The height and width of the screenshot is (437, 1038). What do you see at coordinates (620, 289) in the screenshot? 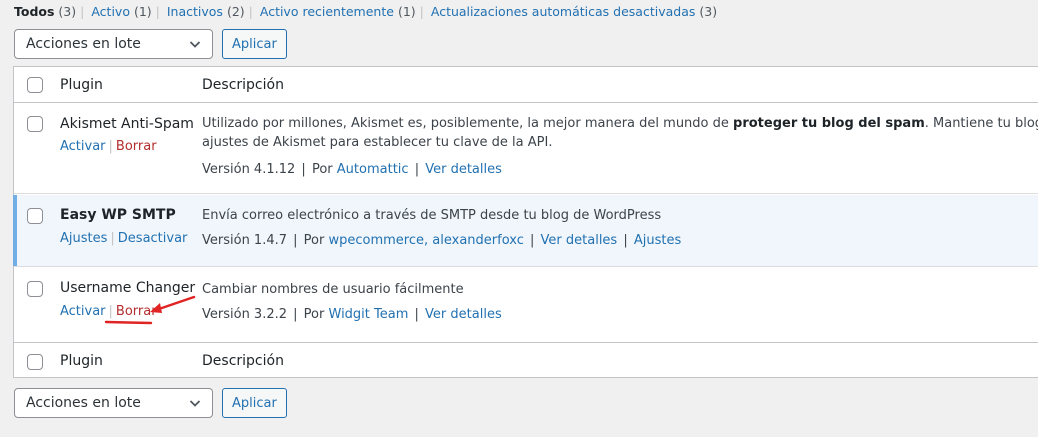
I see `plugin-description: Cambiar nombres de usuario fácilmente` at bounding box center [620, 289].